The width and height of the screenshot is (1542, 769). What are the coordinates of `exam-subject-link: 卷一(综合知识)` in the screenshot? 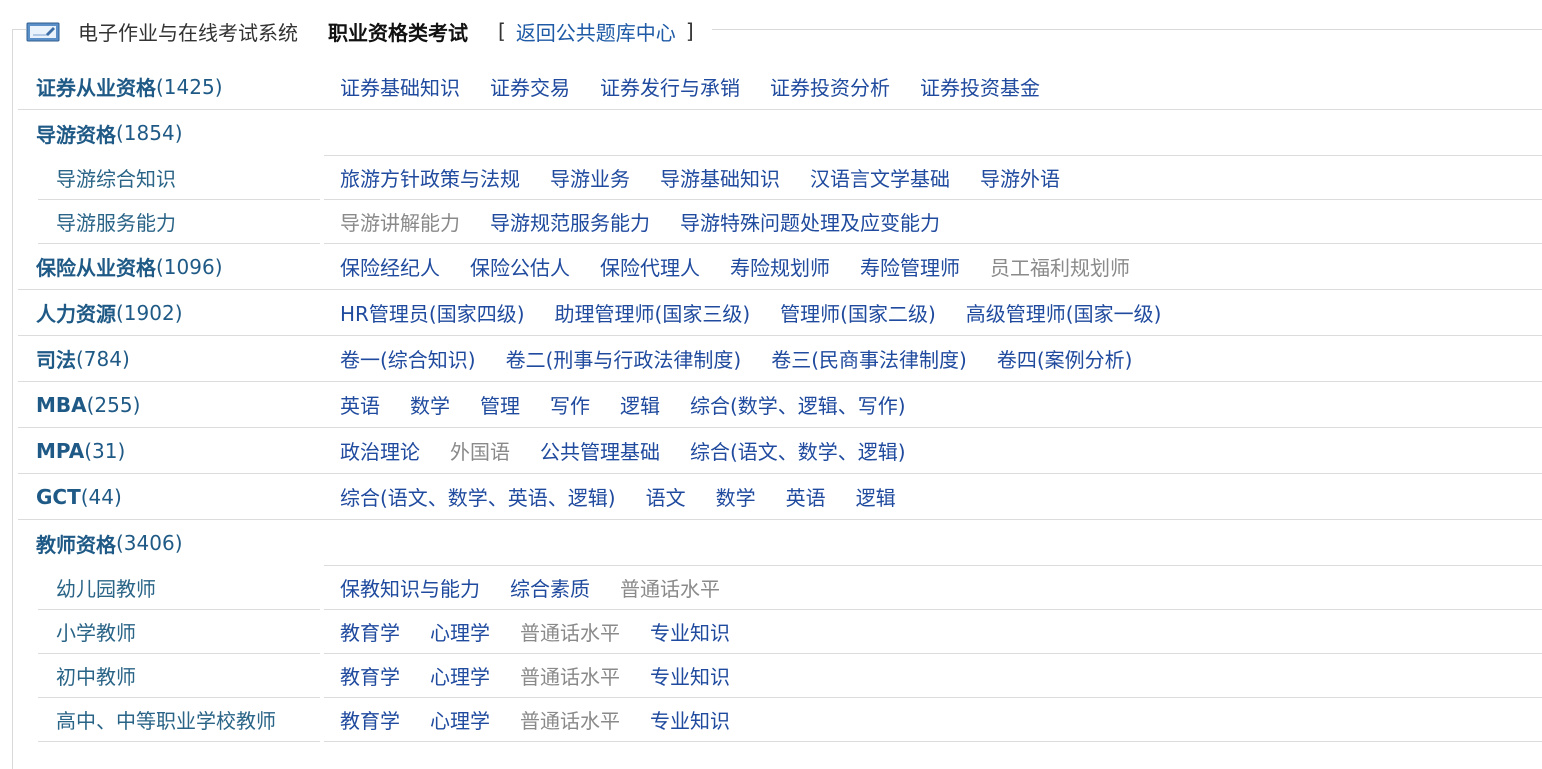 It's located at (408, 358).